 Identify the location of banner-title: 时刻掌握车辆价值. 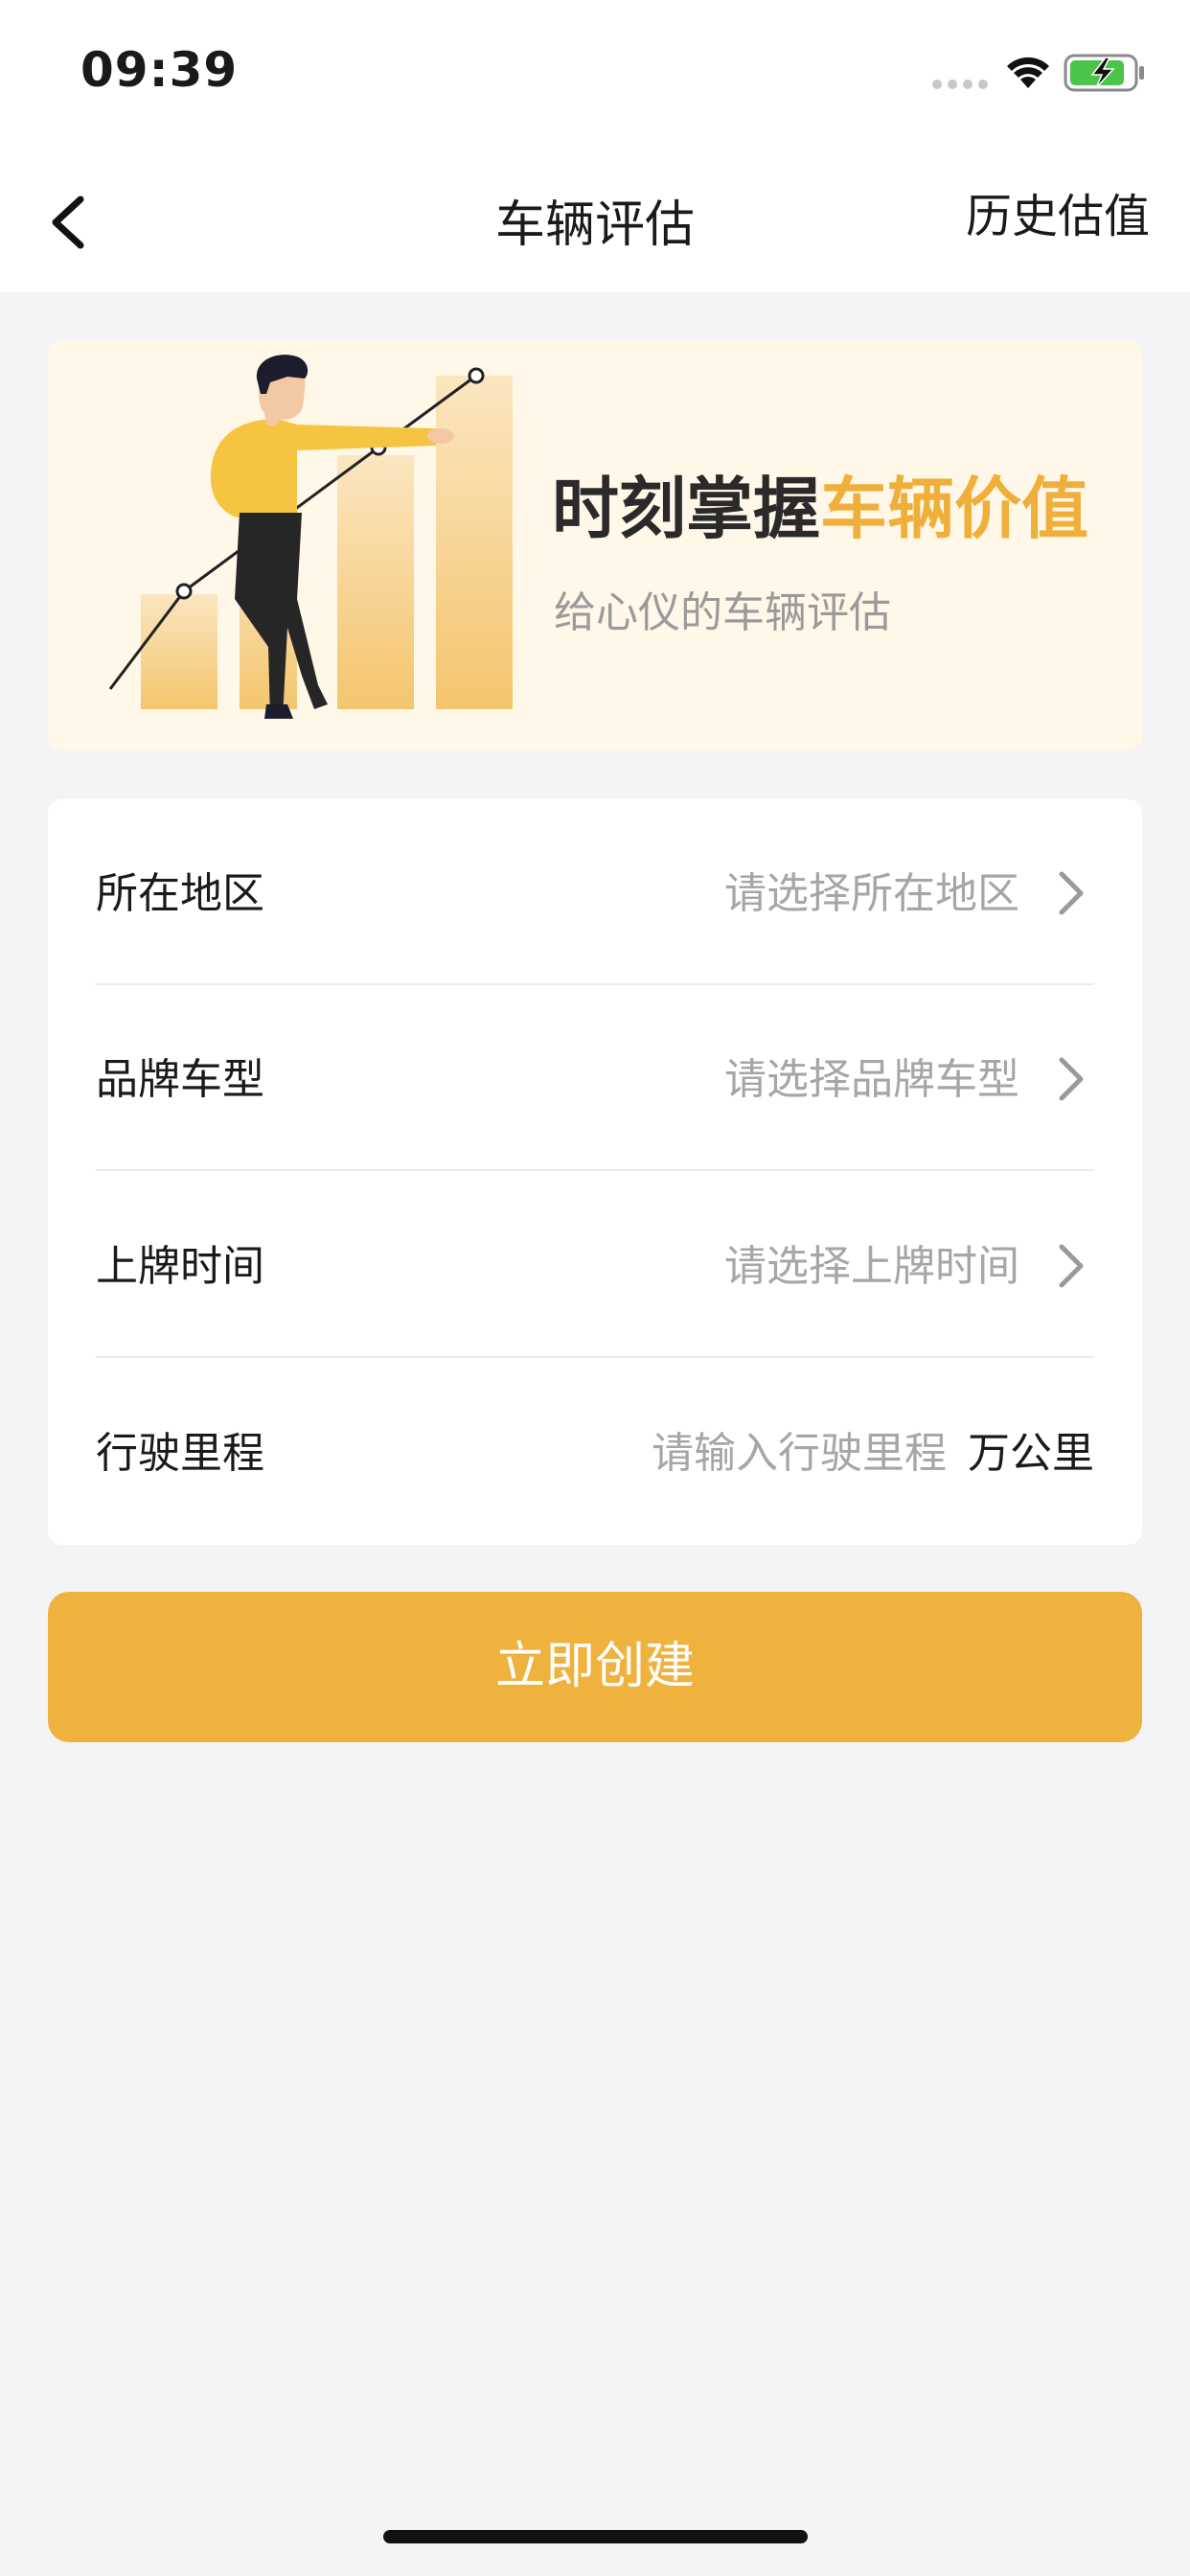
(820, 504).